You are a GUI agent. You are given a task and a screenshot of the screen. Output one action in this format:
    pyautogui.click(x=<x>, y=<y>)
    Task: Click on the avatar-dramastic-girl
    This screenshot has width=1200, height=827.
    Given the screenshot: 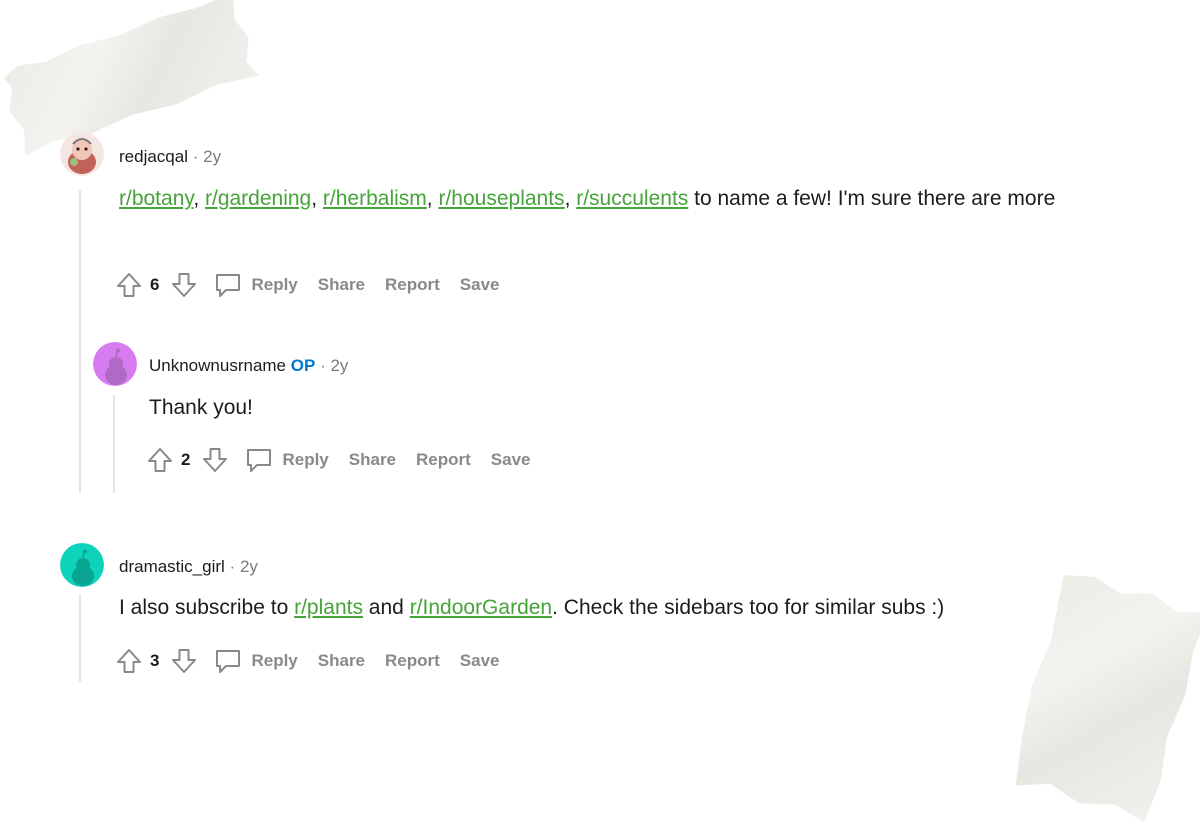 What is the action you would take?
    pyautogui.click(x=82, y=565)
    